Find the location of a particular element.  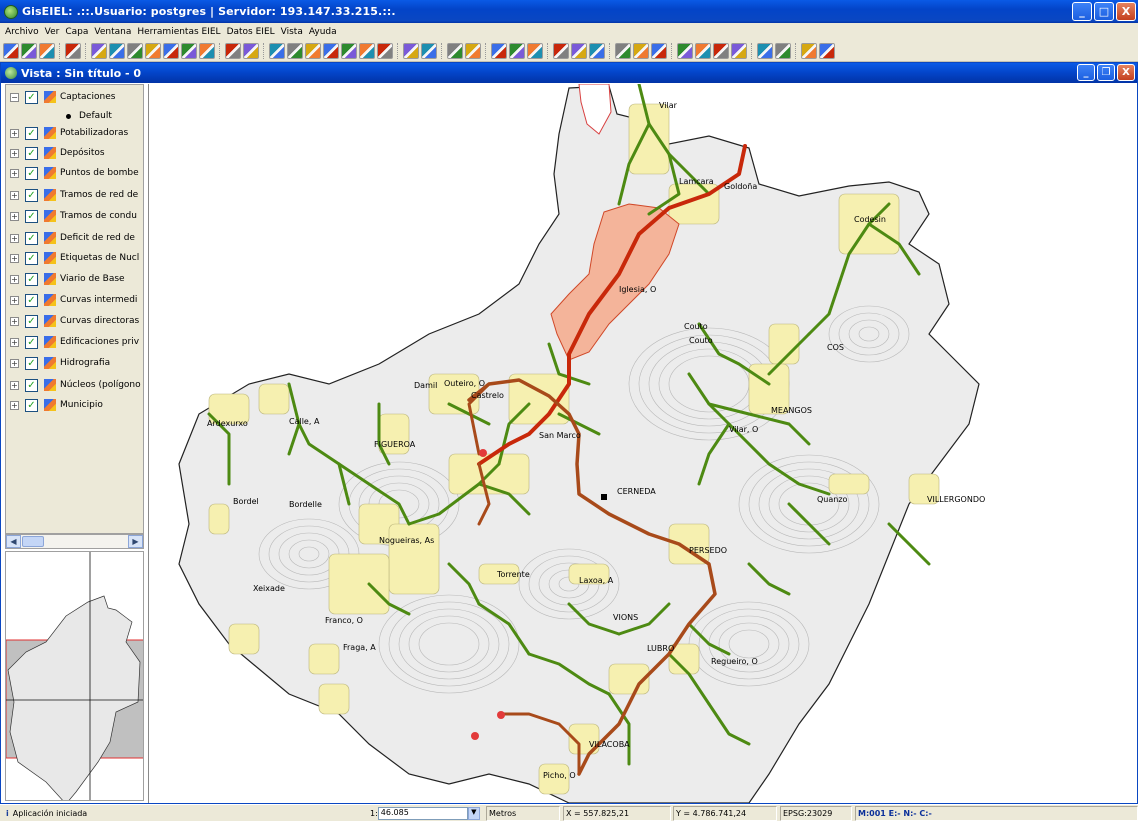

toc-layer-row: + ✓ Potabilizadoras is located at coordinates (74, 133).